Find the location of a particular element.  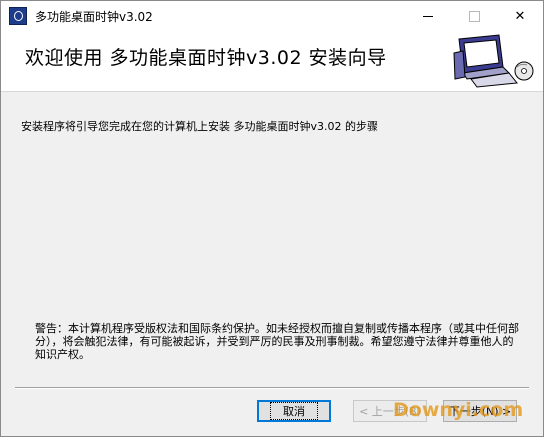

minimize-button is located at coordinates (428, 16).